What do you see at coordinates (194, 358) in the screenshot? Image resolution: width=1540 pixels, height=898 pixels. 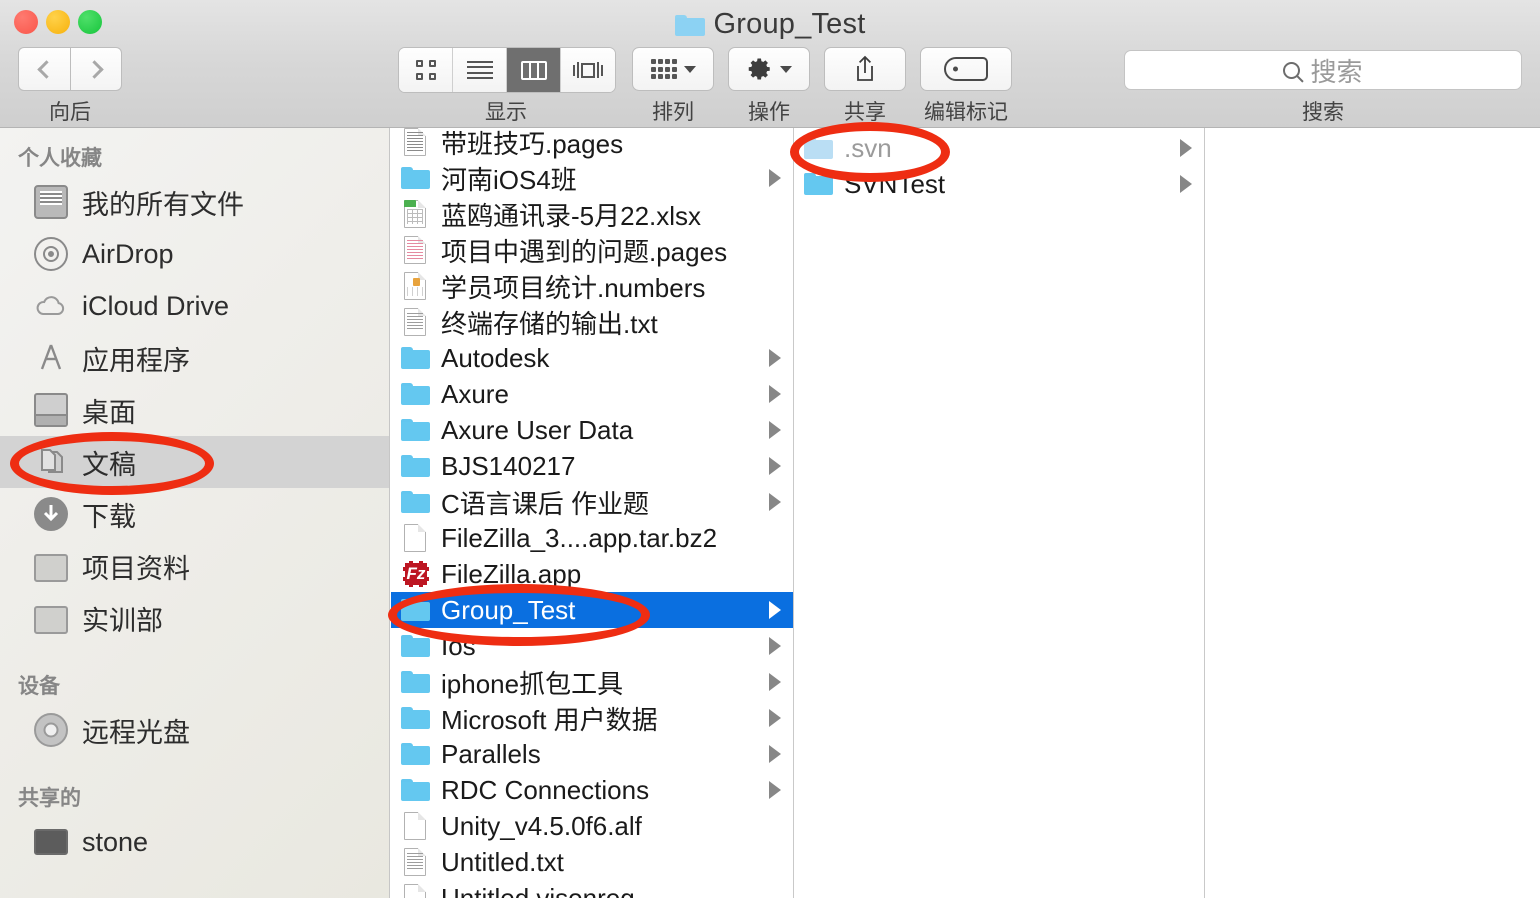 I see `sidebar-item-applications: 应用程序` at bounding box center [194, 358].